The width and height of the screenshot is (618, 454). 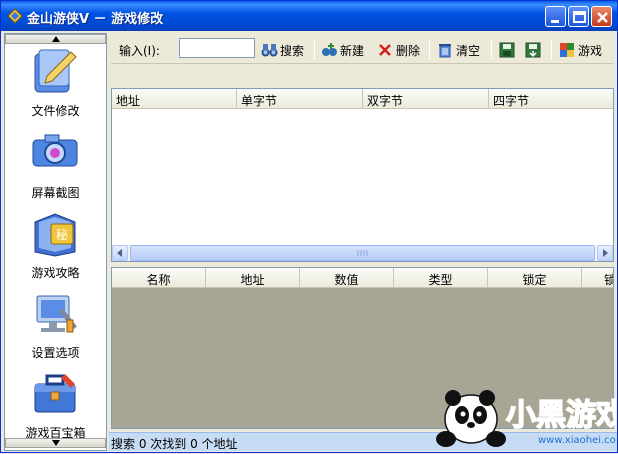 I want to click on column-header-word: 双字节, so click(x=426, y=98).